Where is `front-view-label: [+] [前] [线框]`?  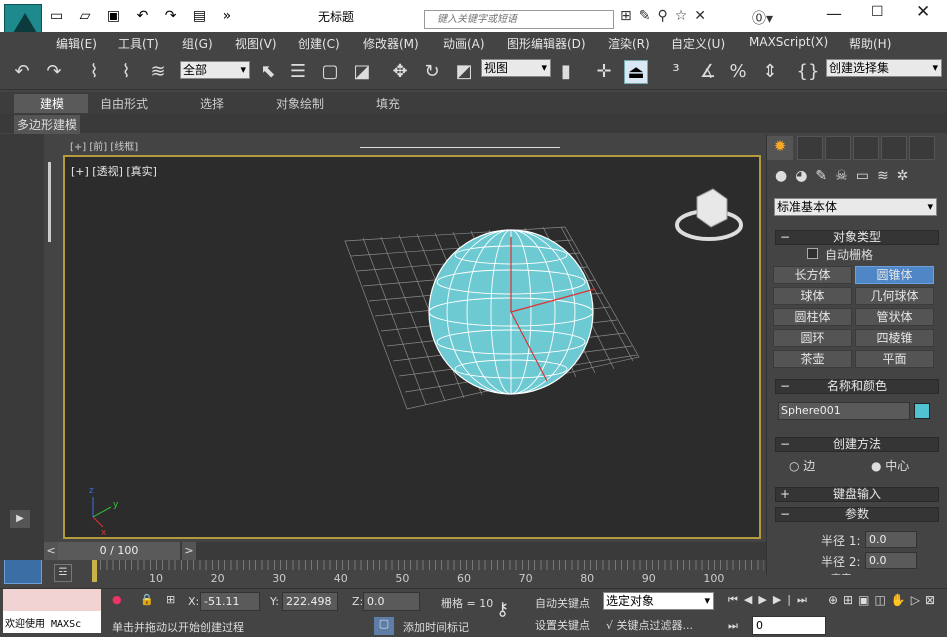
front-view-label: [+] [前] [线框] is located at coordinates (104, 145).